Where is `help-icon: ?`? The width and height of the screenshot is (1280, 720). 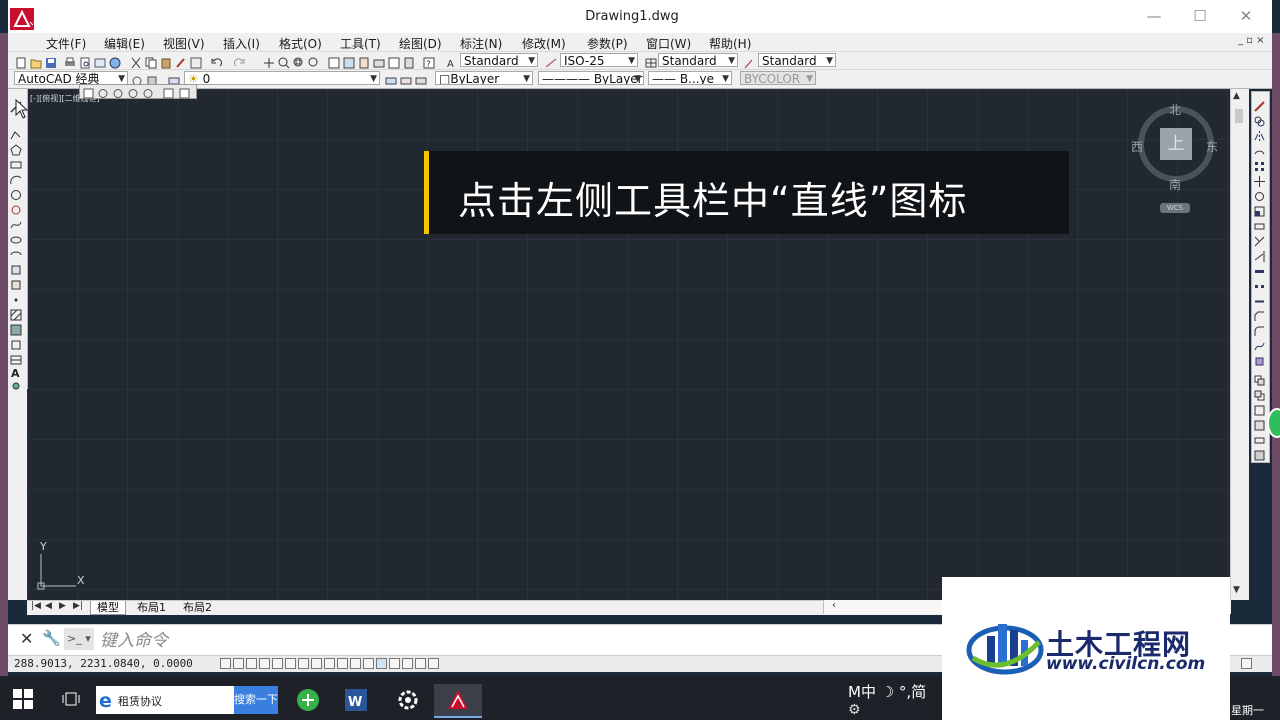 help-icon: ? is located at coordinates (429, 62).